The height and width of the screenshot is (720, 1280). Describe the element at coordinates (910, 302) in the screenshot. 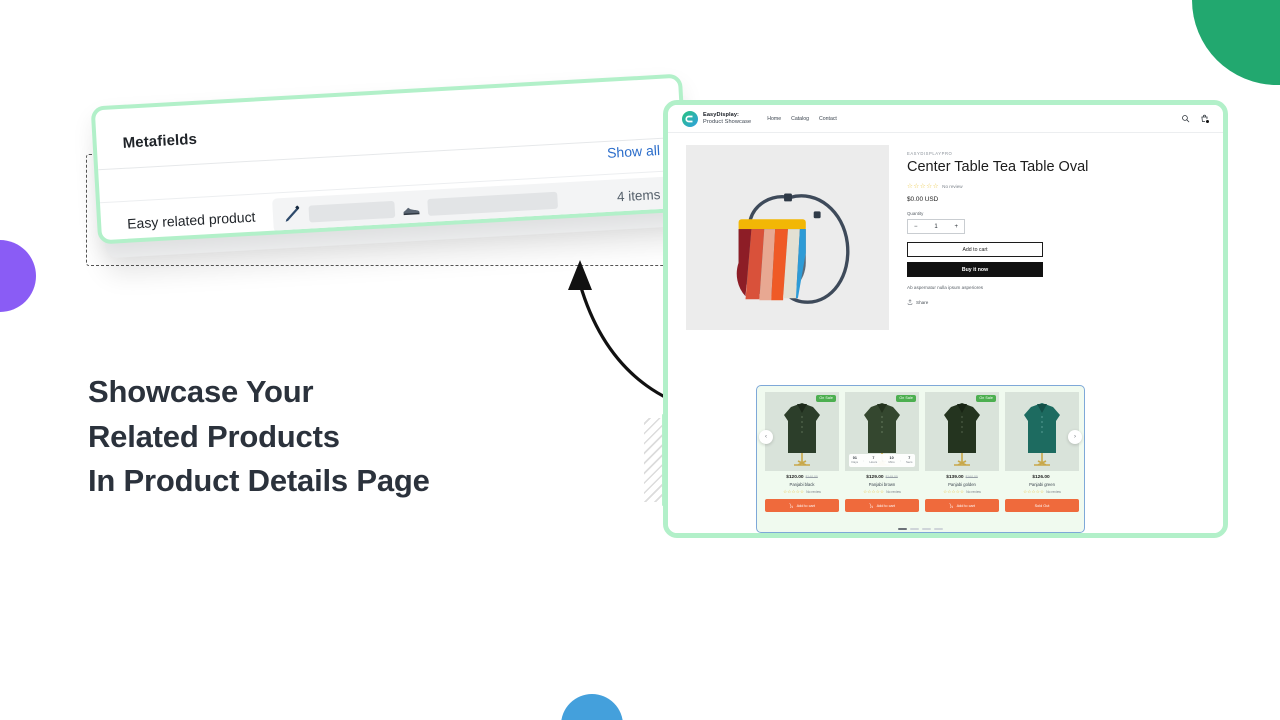

I see `share-icon` at that location.